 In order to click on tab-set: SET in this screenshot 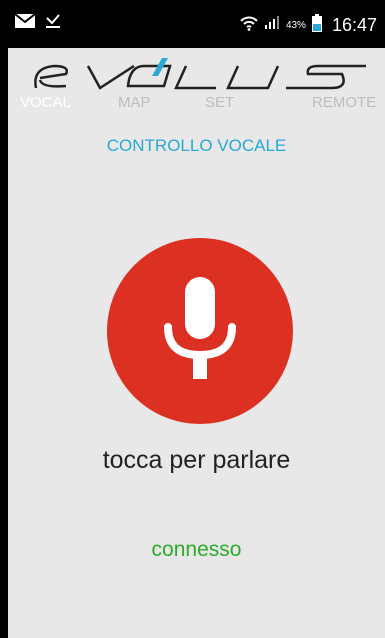, I will do `click(219, 102)`.